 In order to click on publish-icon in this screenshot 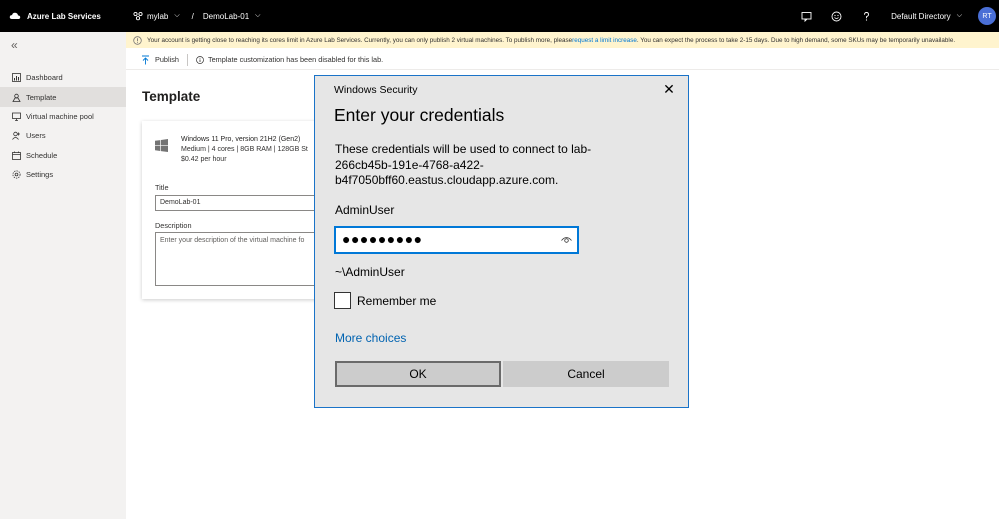, I will do `click(145, 59)`.